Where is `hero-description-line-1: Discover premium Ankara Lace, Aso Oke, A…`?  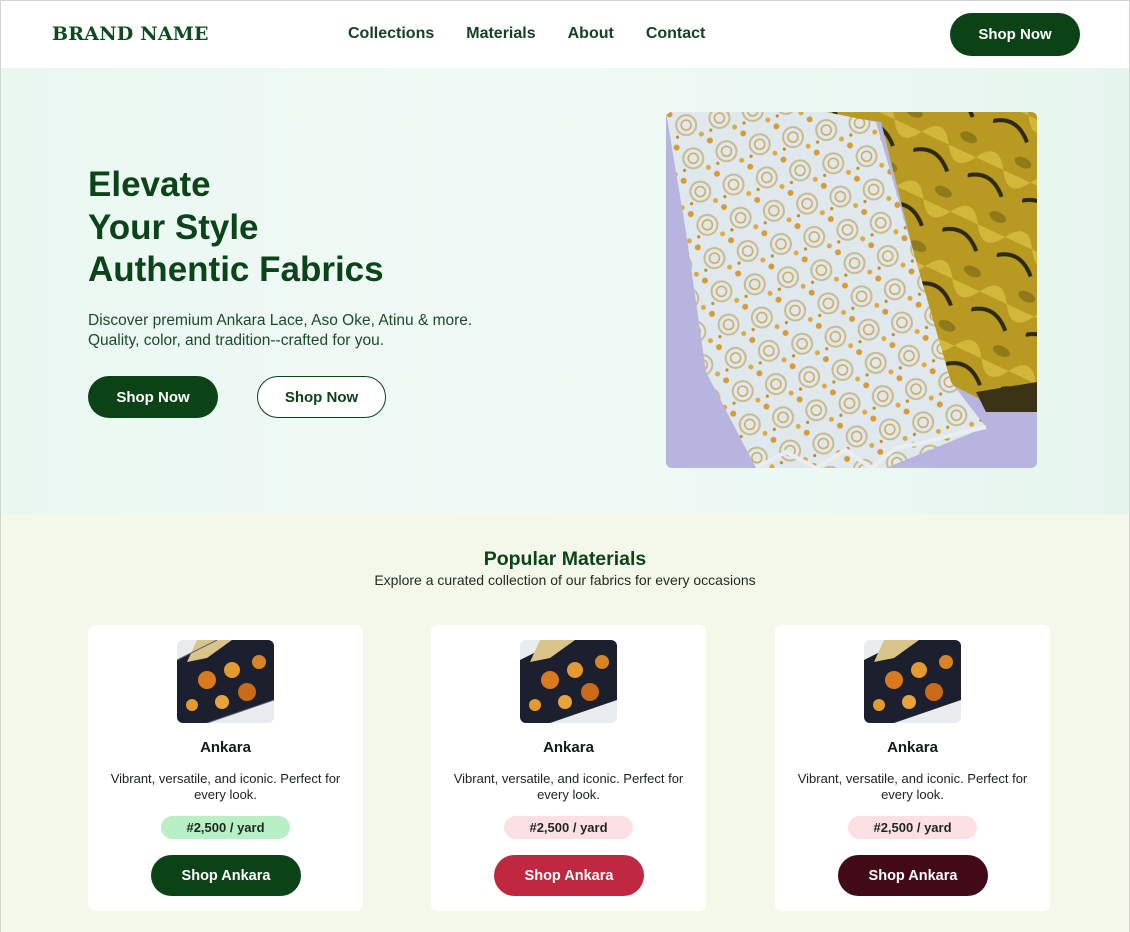 hero-description-line-1: Discover premium Ankara Lace, Aso Oke, A… is located at coordinates (280, 320).